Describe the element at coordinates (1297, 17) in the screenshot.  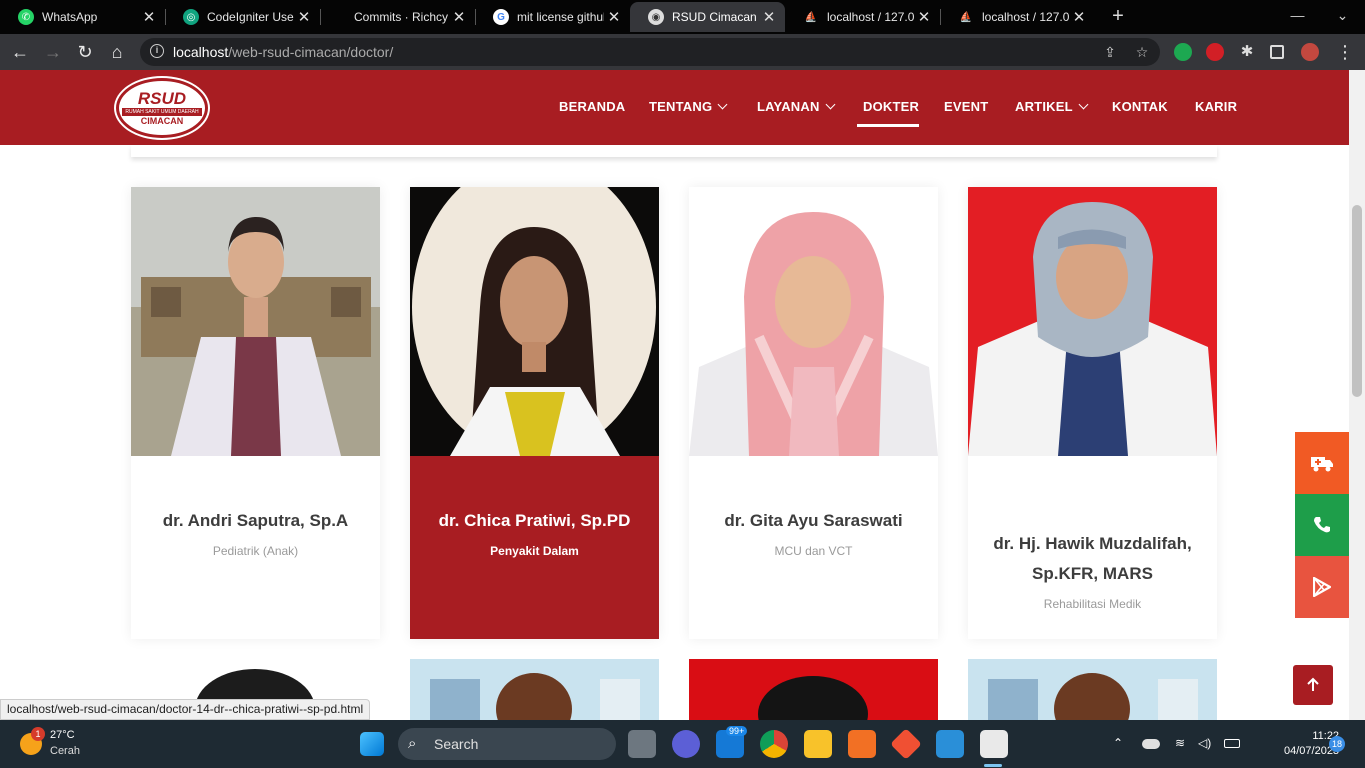
I see `minimize-icon: —` at that location.